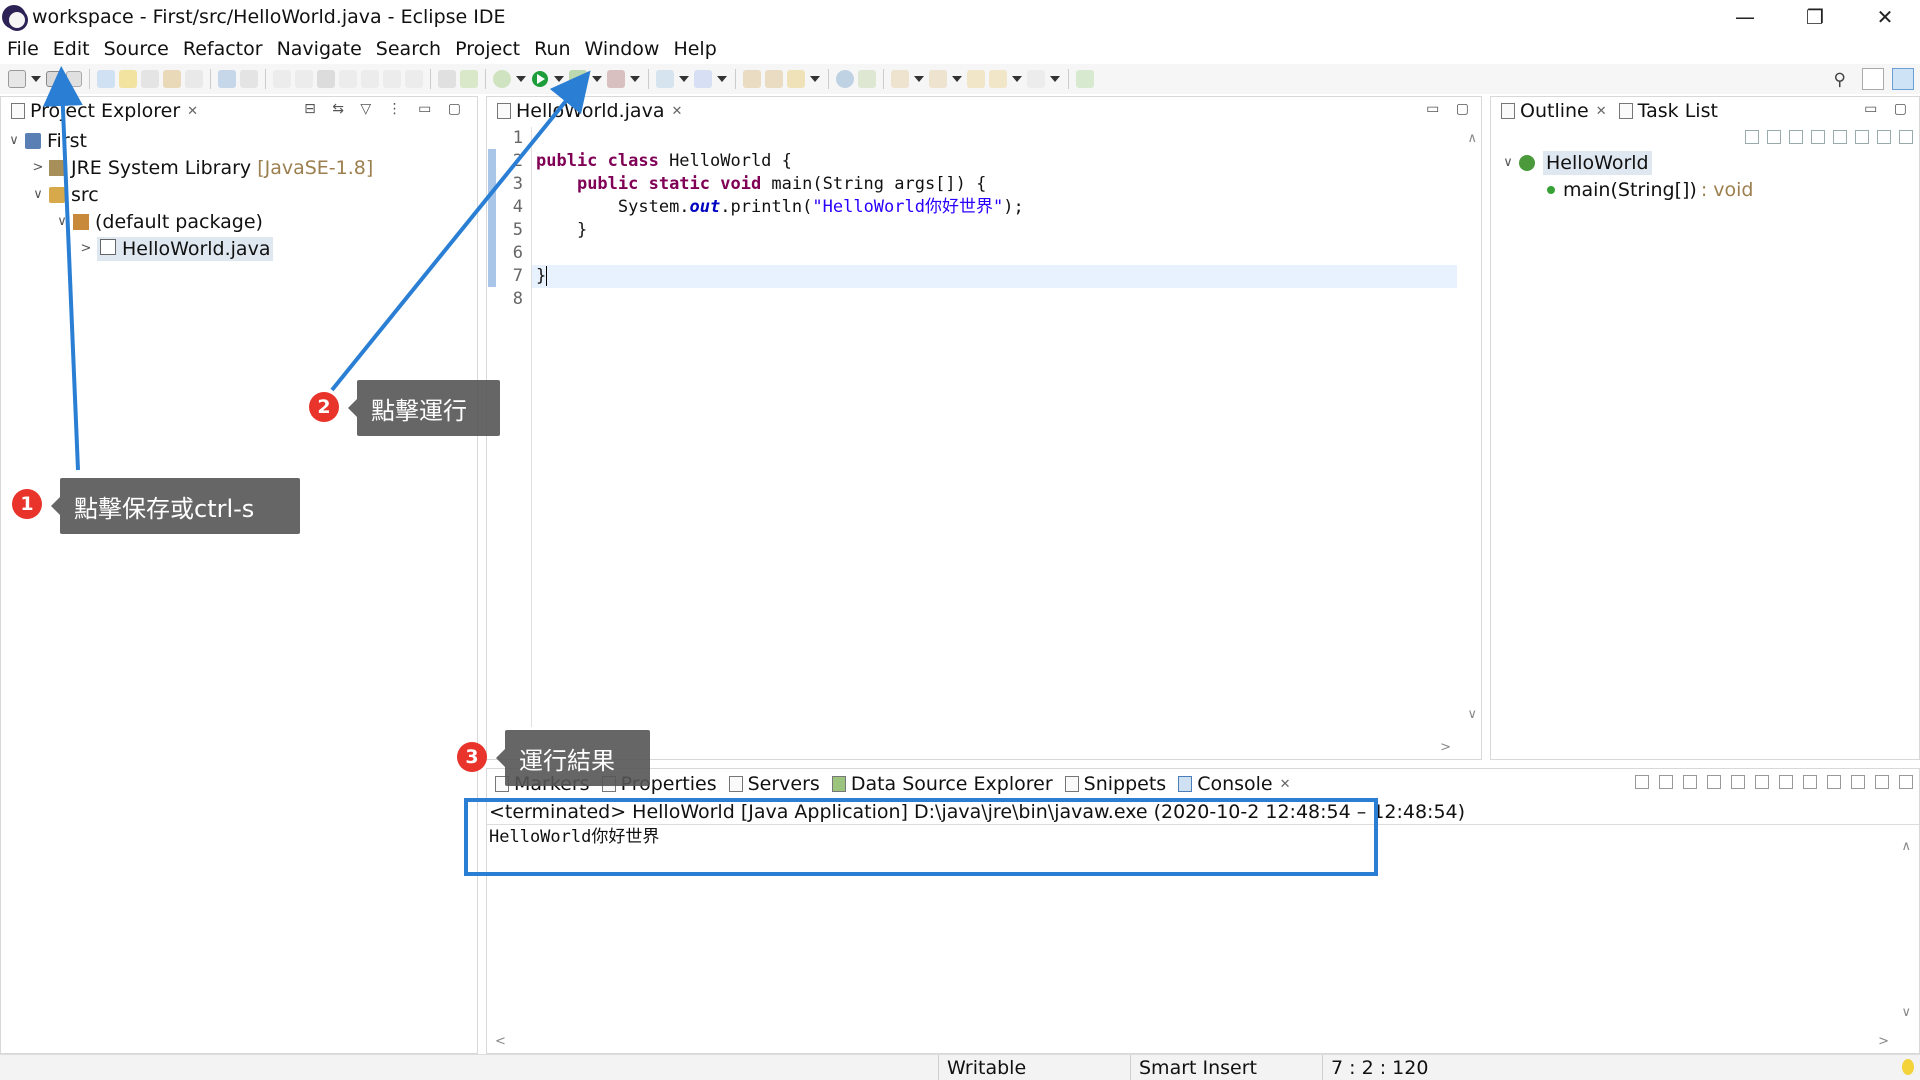  Describe the element at coordinates (1738, 782) in the screenshot. I see `scroll-lock-icon` at that location.